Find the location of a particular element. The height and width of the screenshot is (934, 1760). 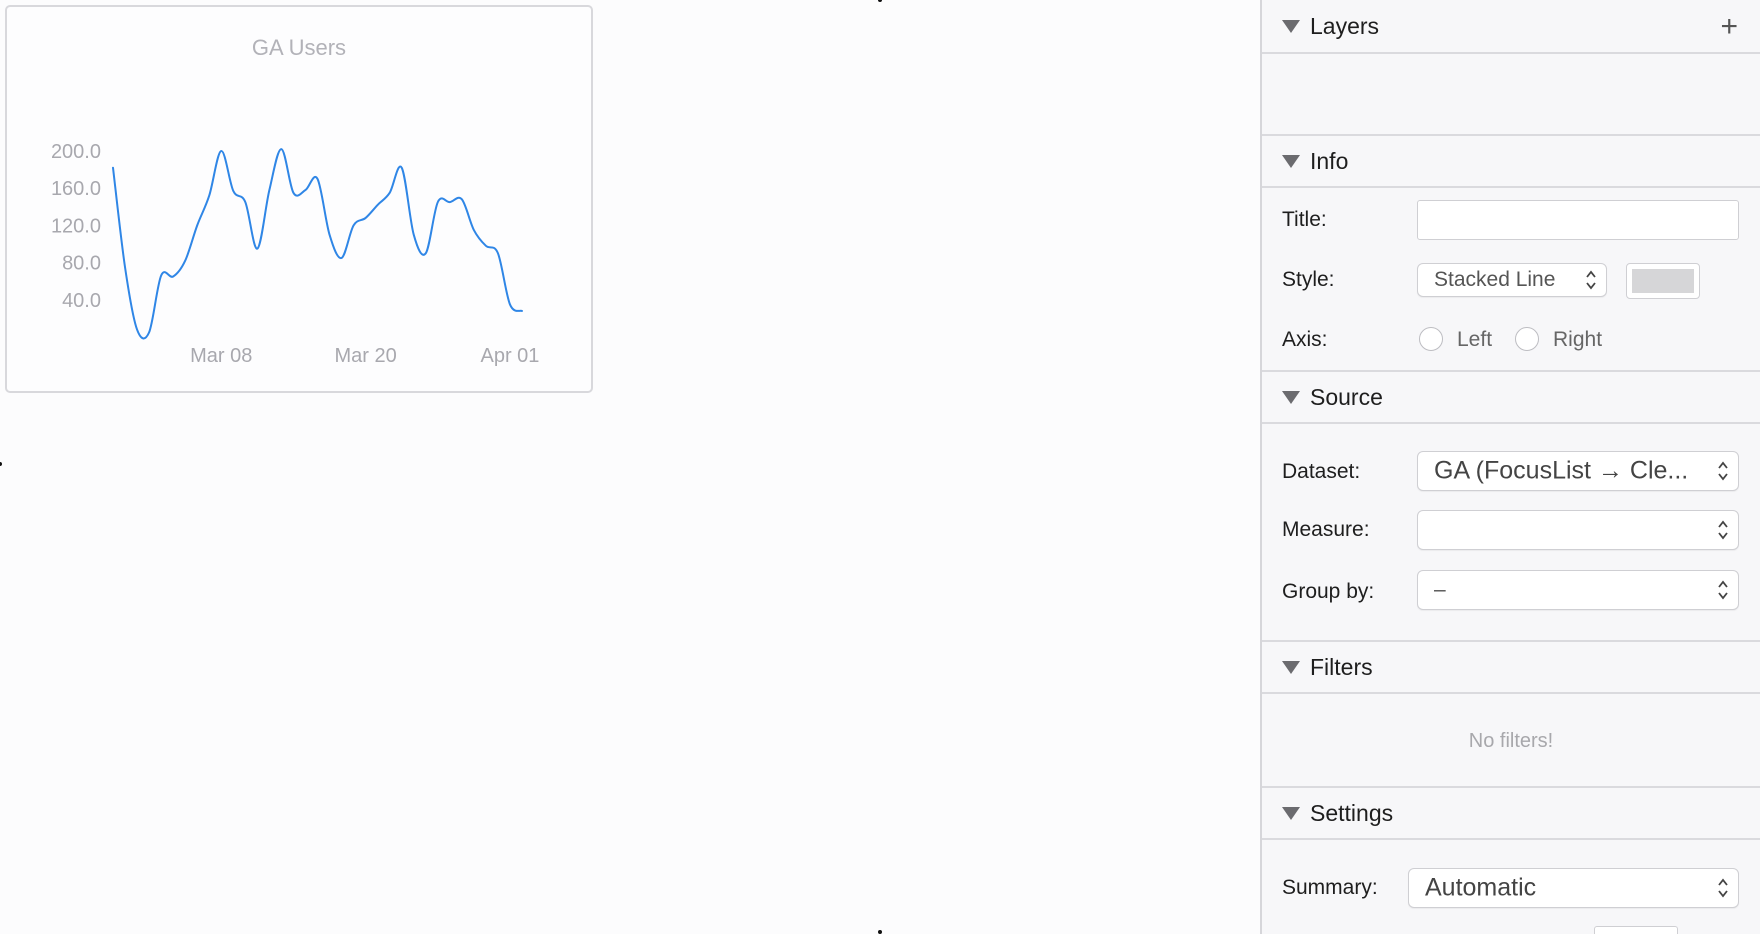

filters-section-header: Filters is located at coordinates (1511, 667).